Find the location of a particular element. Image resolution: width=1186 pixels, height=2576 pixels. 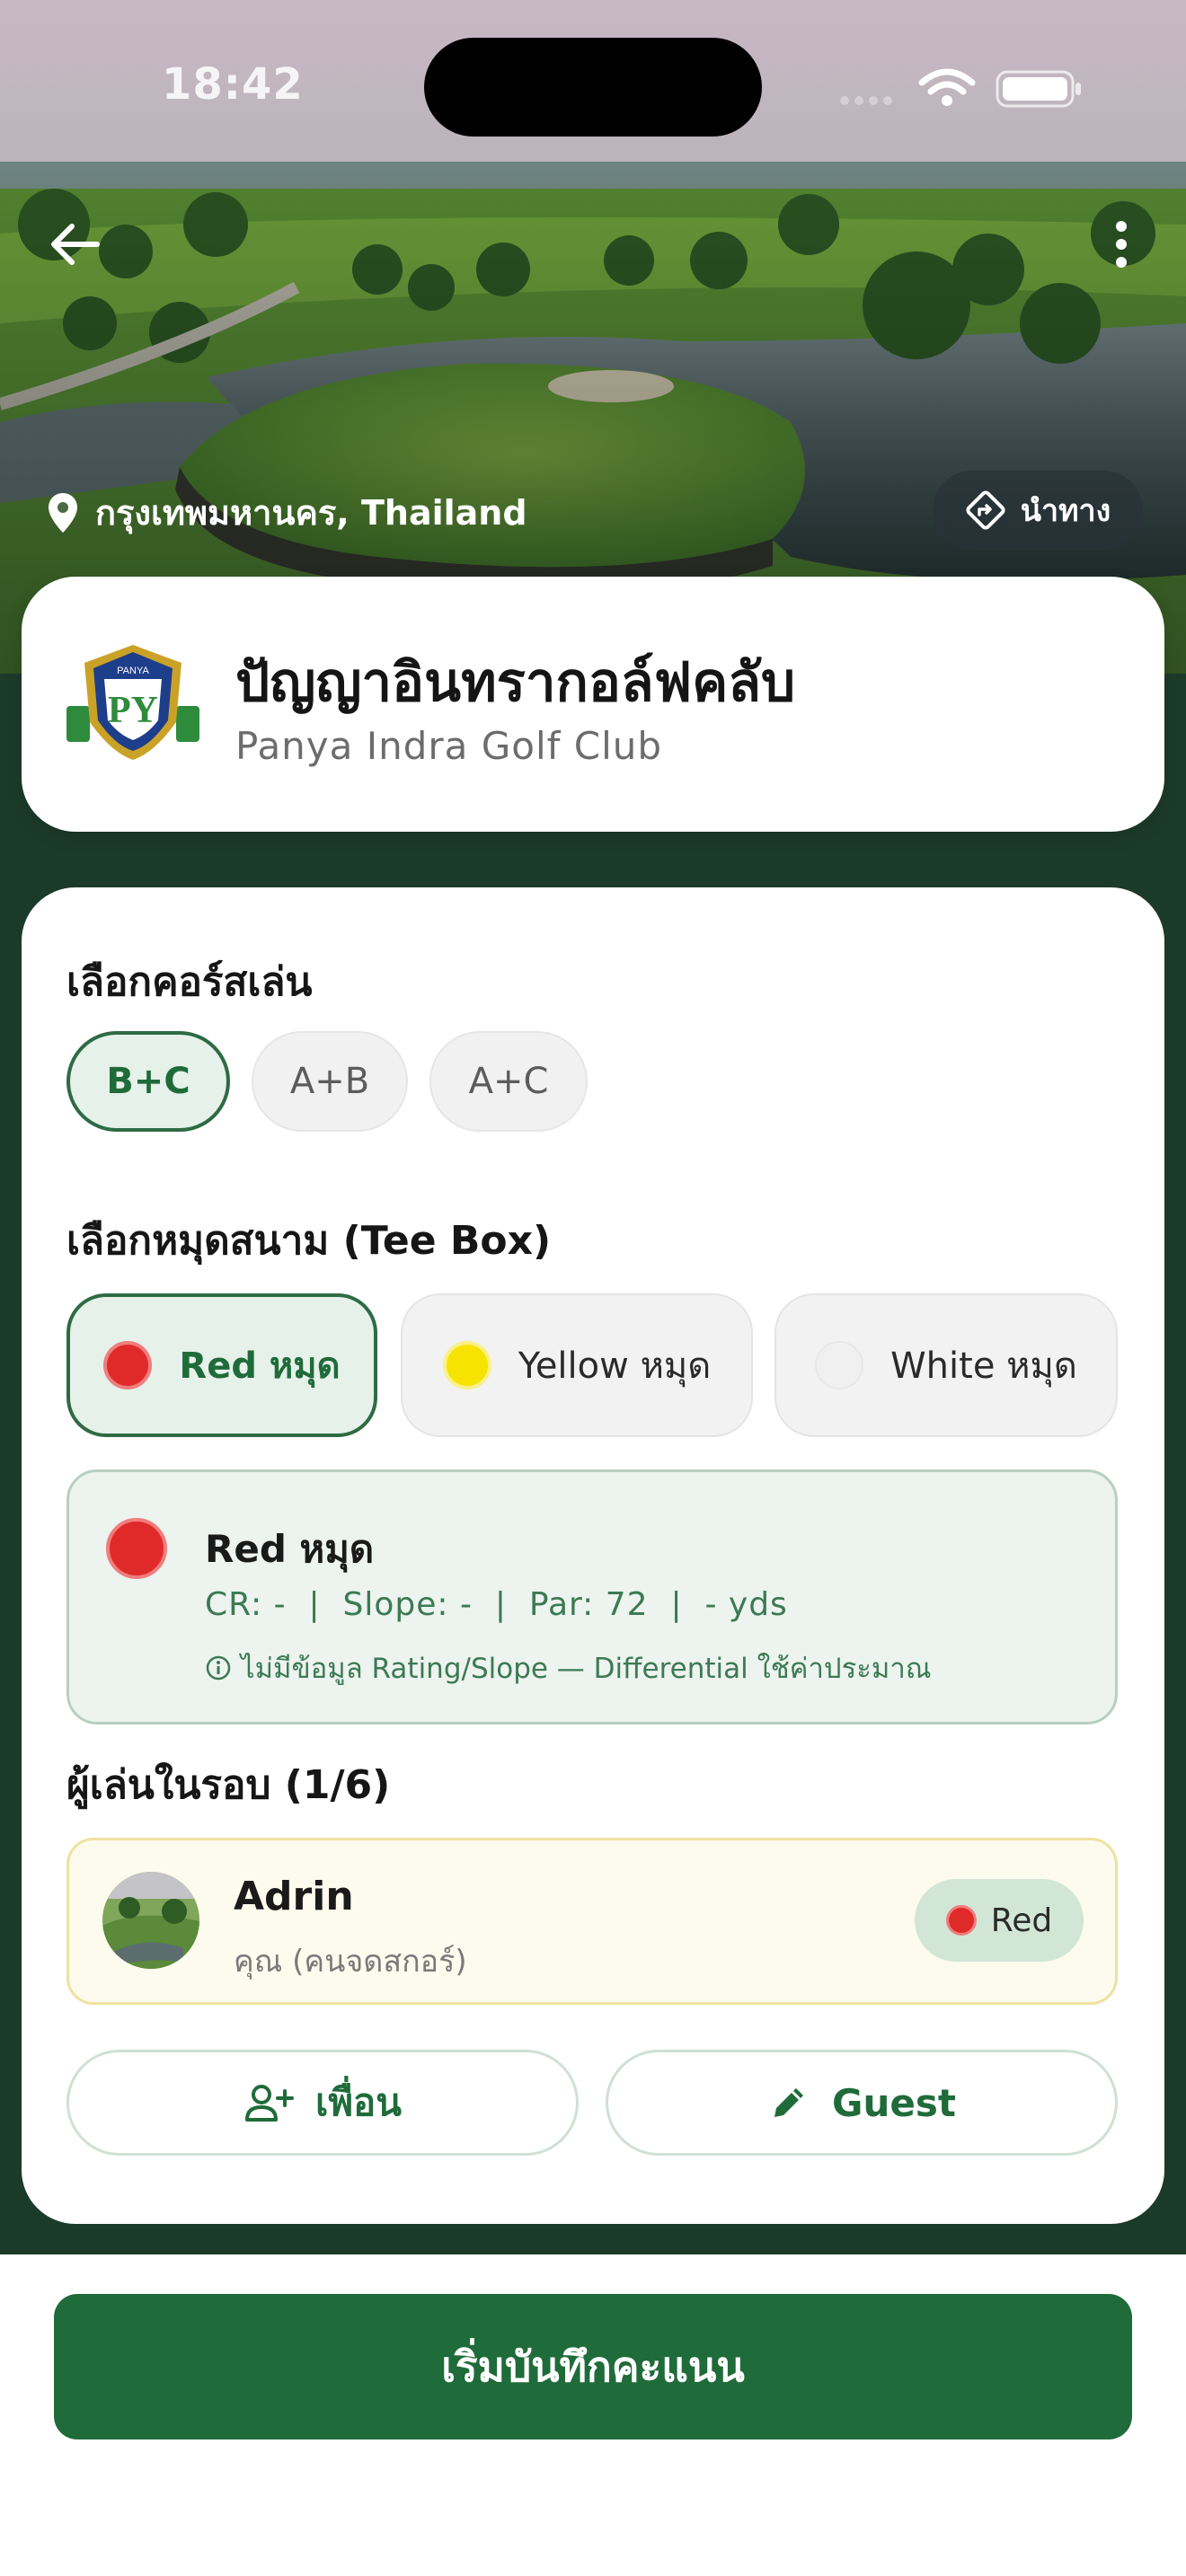

selected-tee-dot is located at coordinates (136, 1548).